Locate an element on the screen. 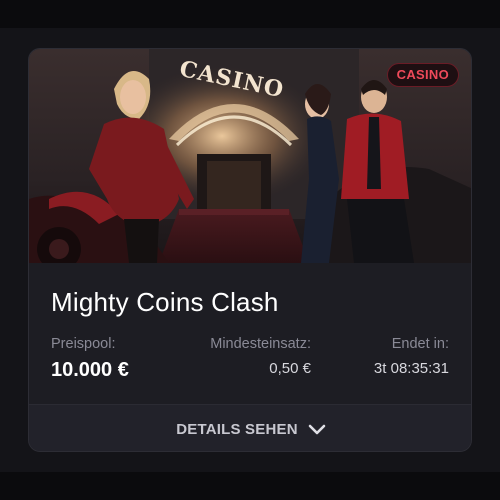  chevron-down-icon is located at coordinates (317, 429).